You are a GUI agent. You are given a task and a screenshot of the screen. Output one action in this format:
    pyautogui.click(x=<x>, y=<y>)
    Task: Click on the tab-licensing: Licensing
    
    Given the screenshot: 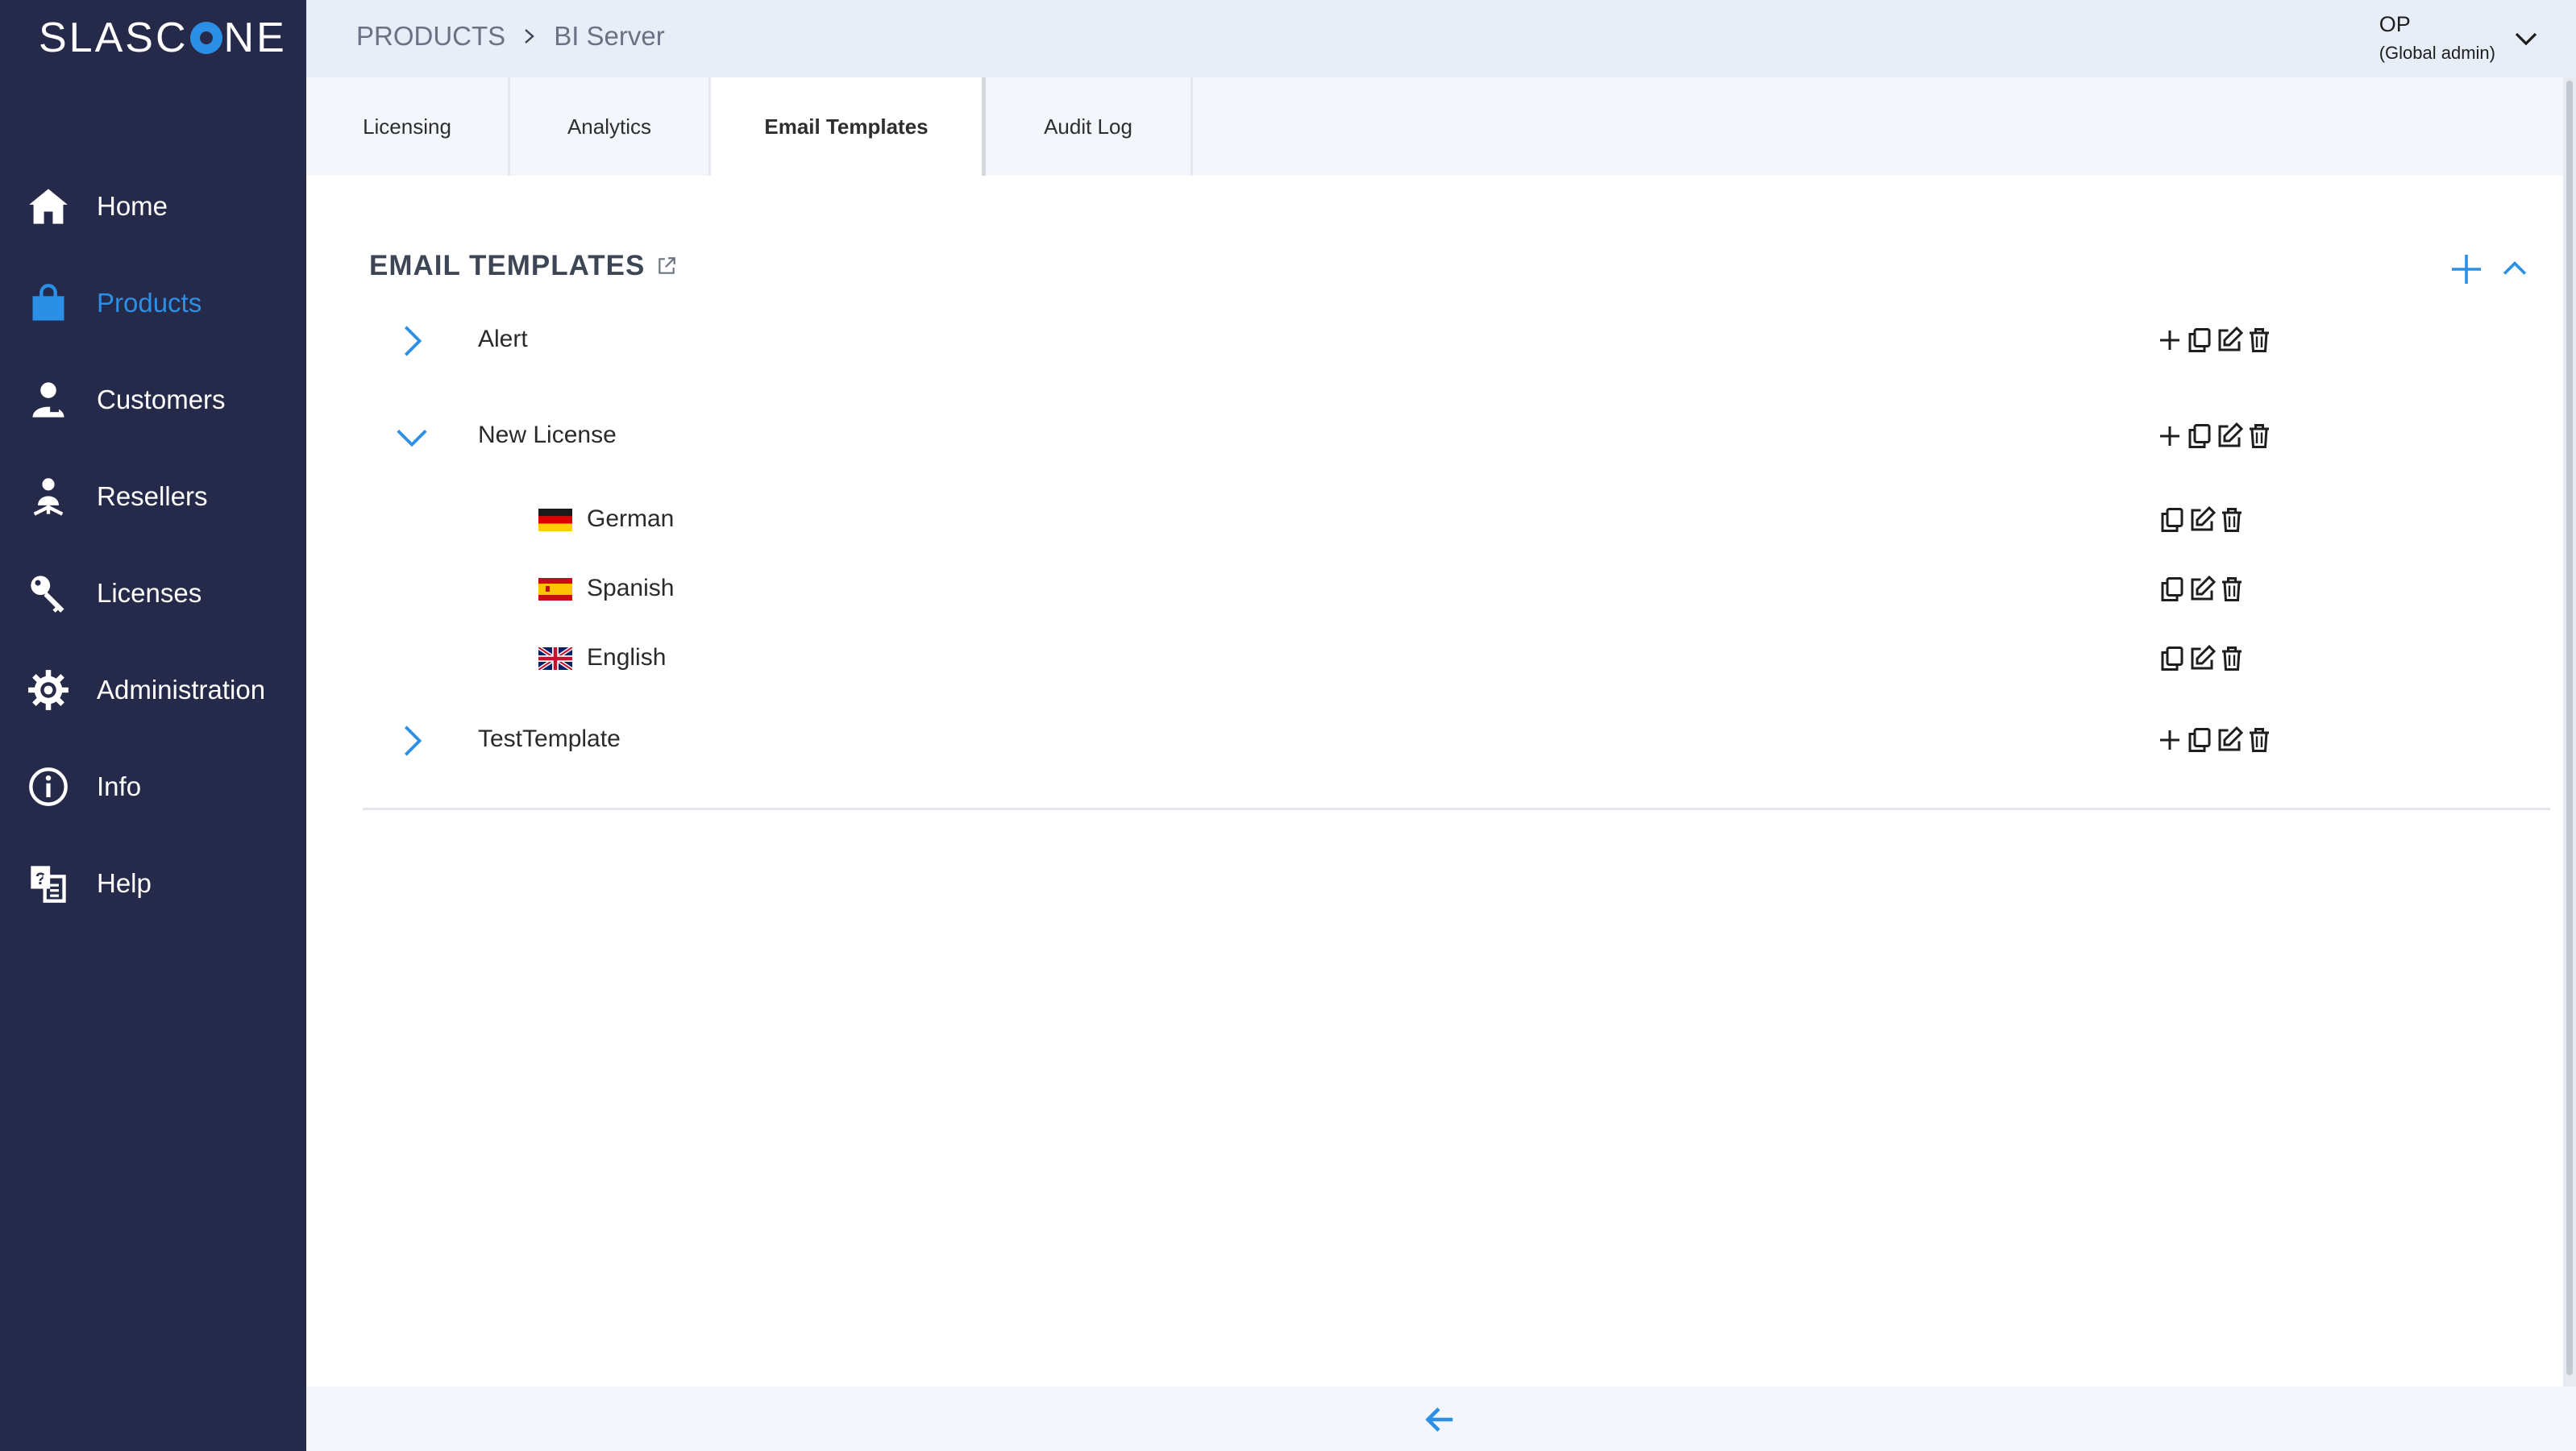 What is the action you would take?
    pyautogui.click(x=408, y=126)
    